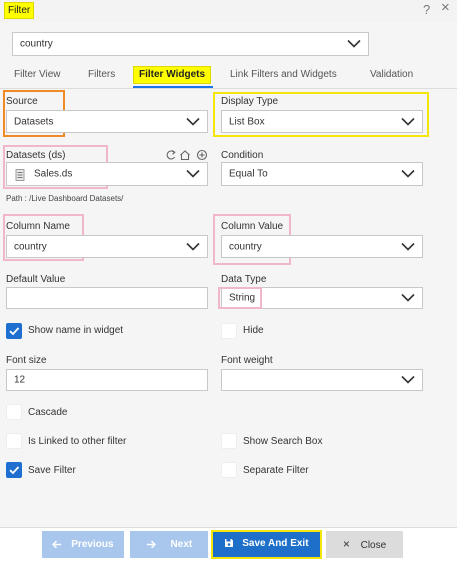 The width and height of the screenshot is (457, 563). Describe the element at coordinates (171, 155) in the screenshot. I see `refresh-icon` at that location.